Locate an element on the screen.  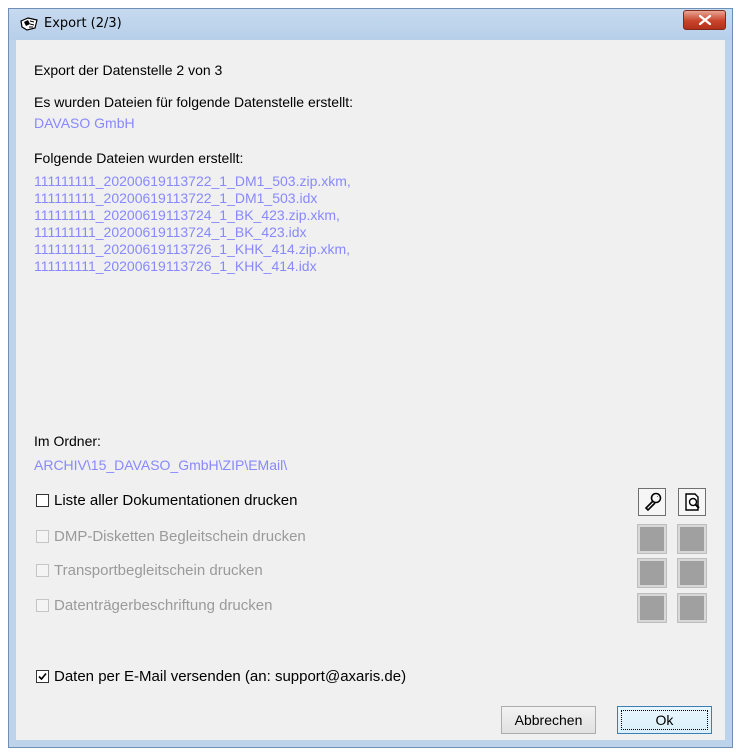
transport-settings-button is located at coordinates (652, 573).